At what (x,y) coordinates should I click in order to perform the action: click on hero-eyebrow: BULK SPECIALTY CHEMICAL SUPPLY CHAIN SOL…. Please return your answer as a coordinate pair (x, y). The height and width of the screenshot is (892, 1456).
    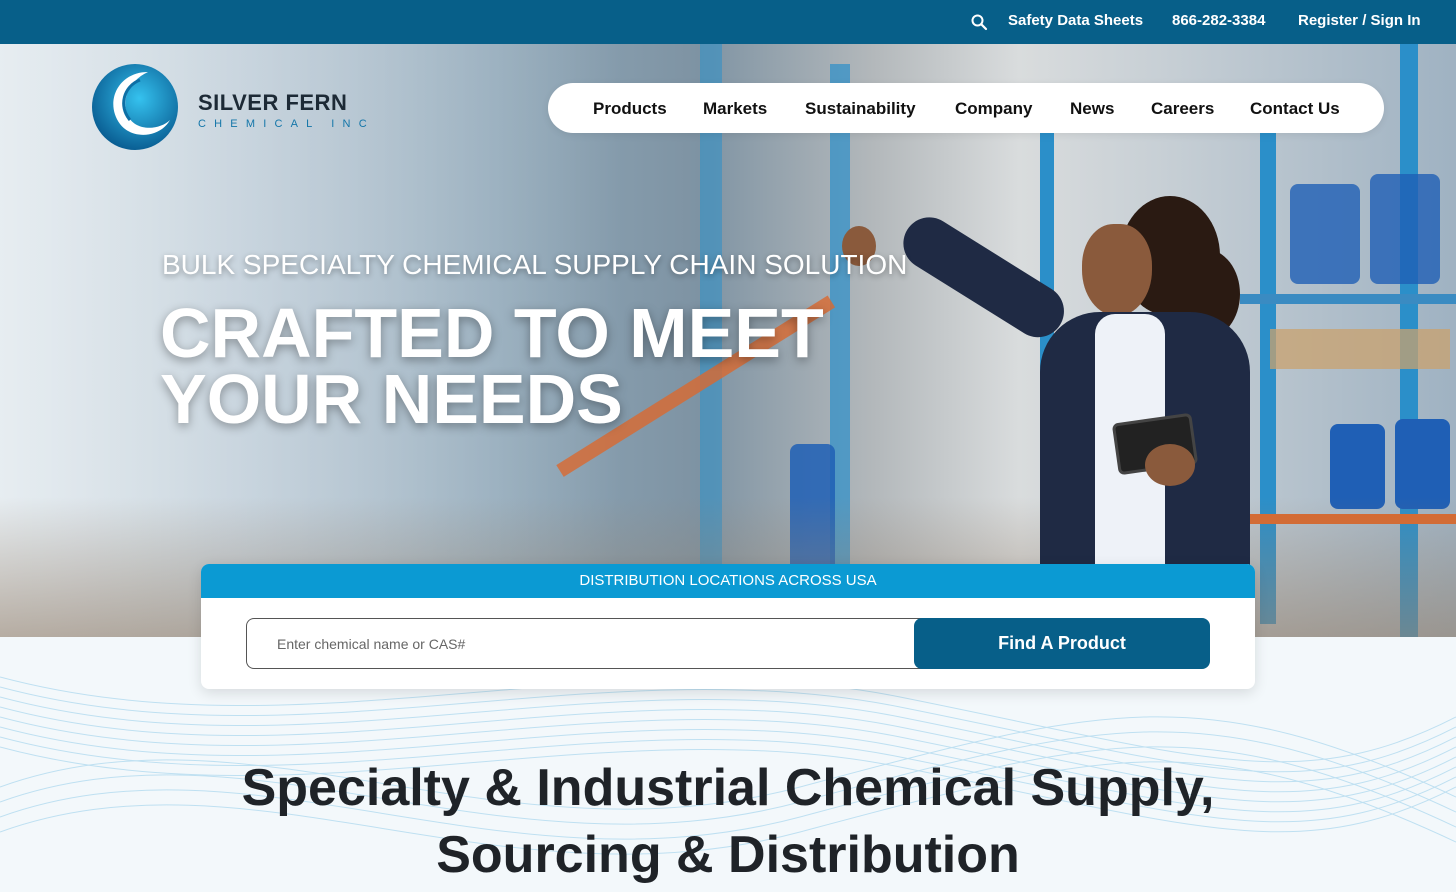
    Looking at the image, I should click on (535, 264).